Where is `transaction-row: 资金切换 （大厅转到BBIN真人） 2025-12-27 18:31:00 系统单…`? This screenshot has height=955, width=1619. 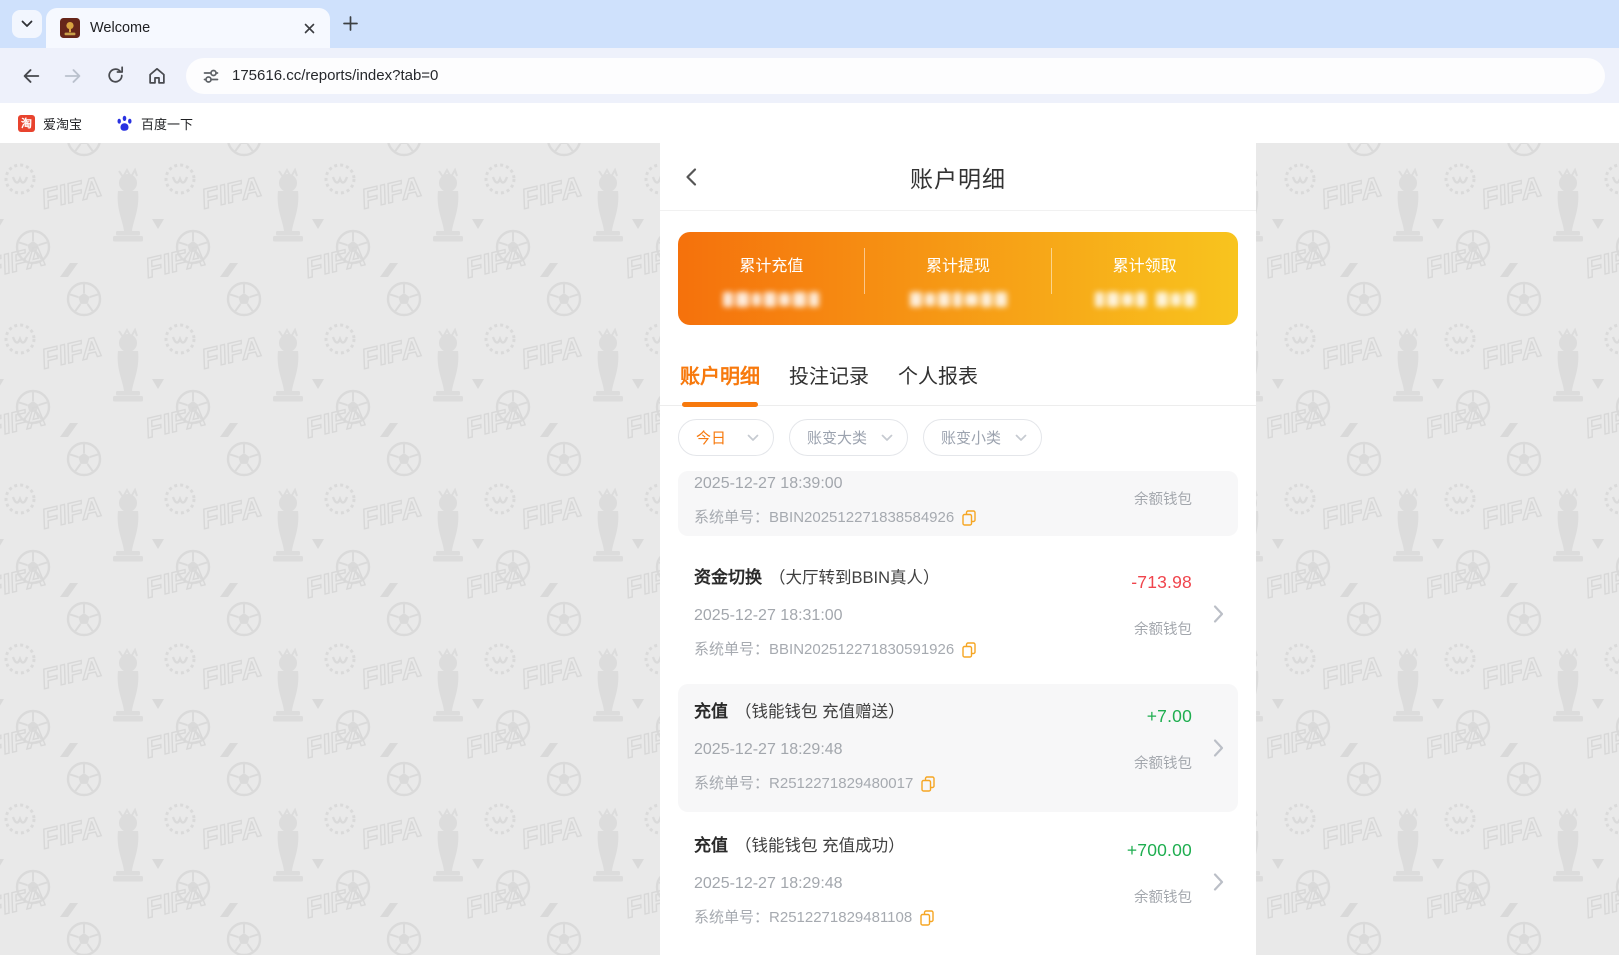 transaction-row: 资金切换 （大厅转到BBIN真人） 2025-12-27 18:31:00 系统单… is located at coordinates (958, 614).